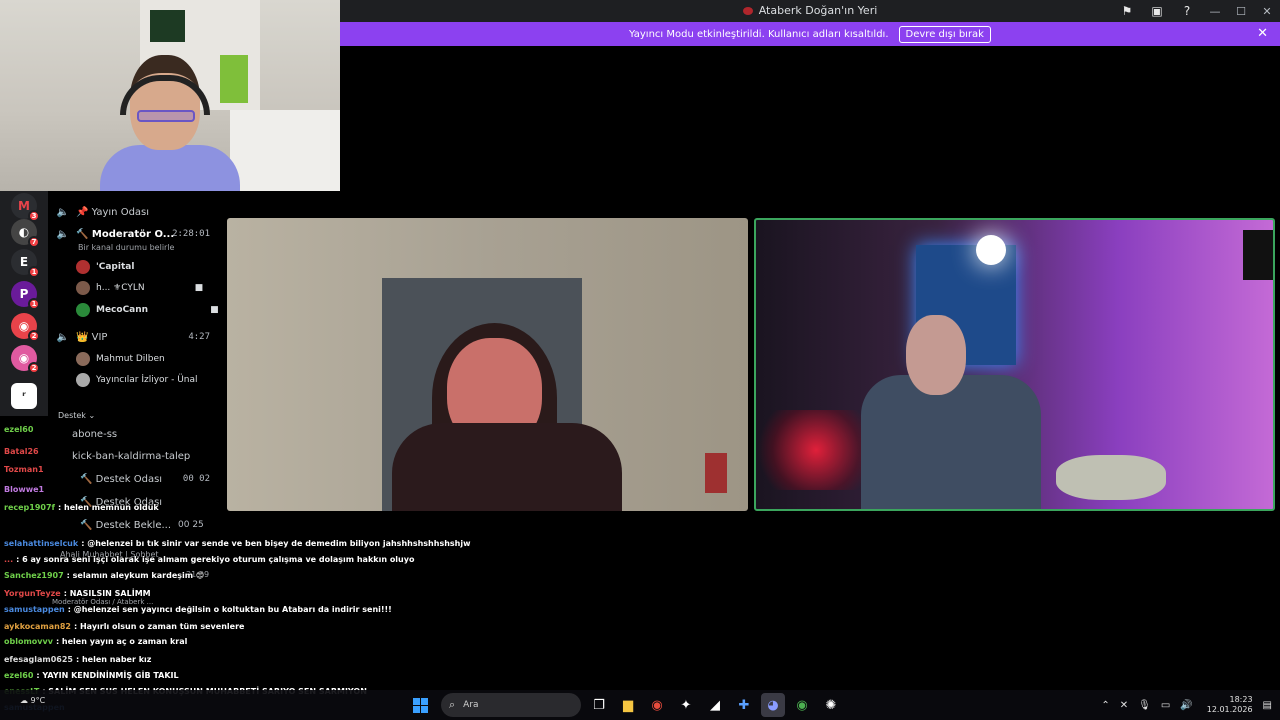  What do you see at coordinates (1127, 11) in the screenshot?
I see `flag-icon: ⚑` at bounding box center [1127, 11].